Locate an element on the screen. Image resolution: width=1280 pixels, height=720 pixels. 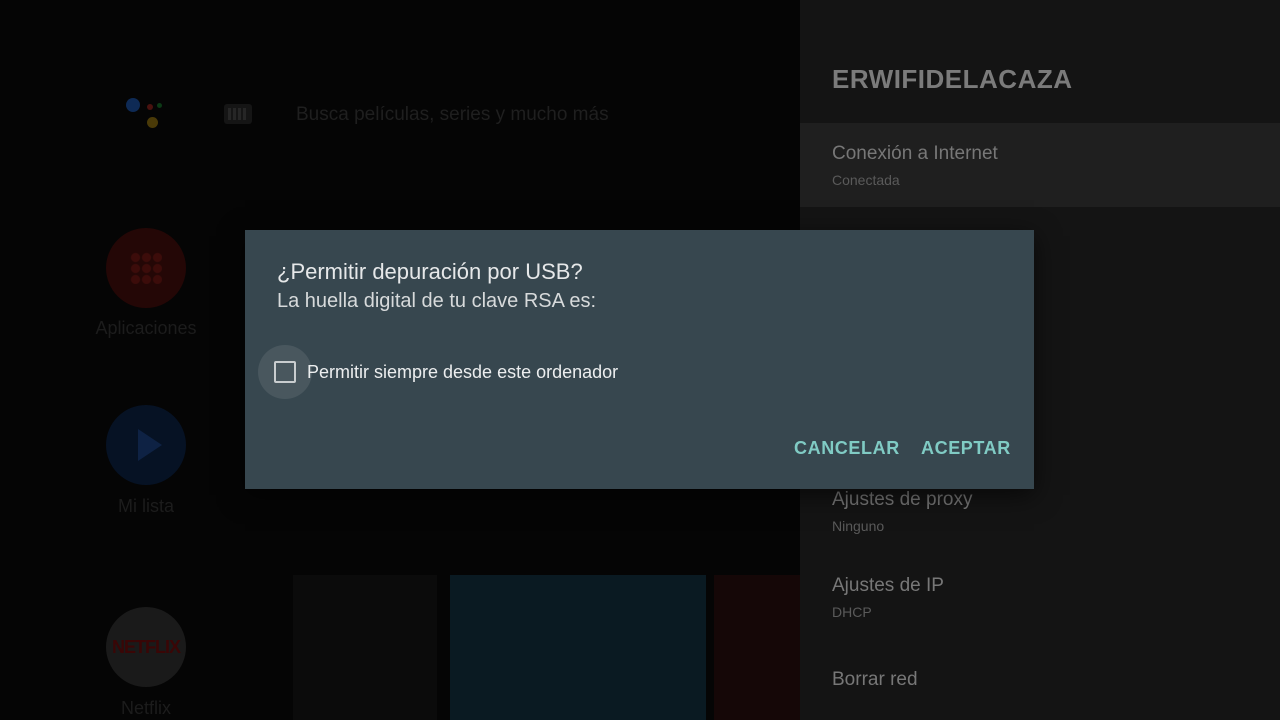
google-assistant-icon is located at coordinates (146, 116).